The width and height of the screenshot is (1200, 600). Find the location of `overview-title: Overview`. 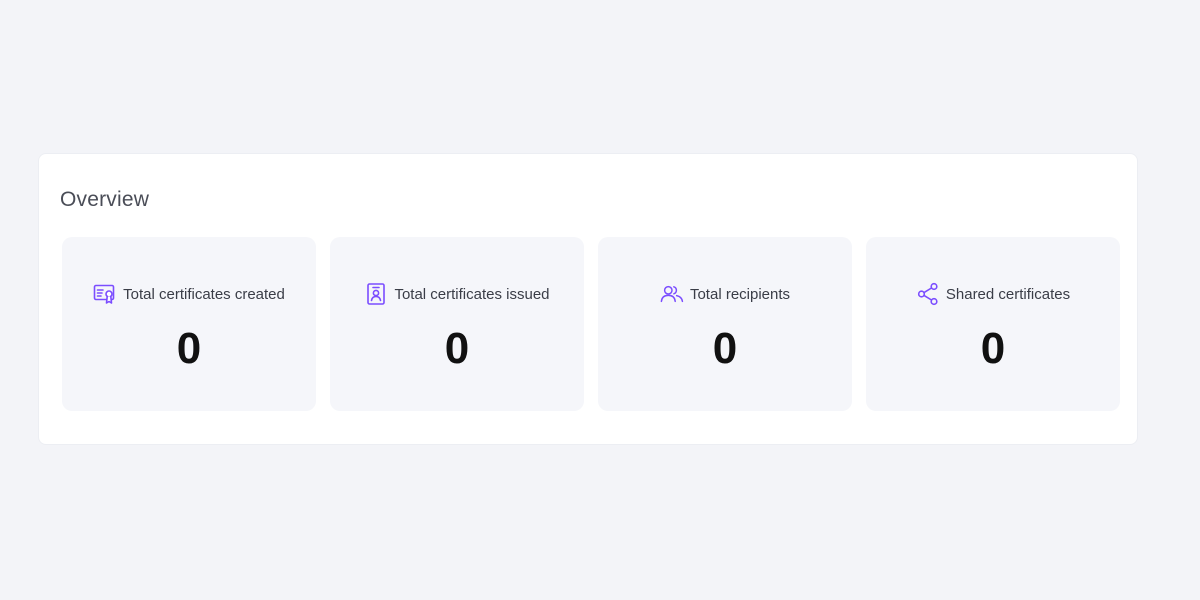

overview-title: Overview is located at coordinates (105, 199).